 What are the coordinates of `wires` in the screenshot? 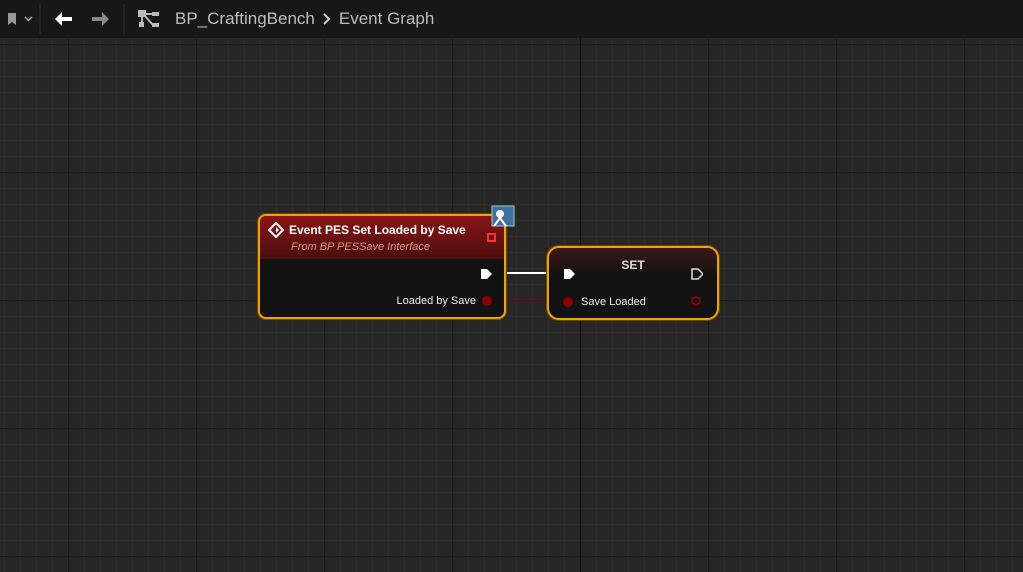 It's located at (527, 286).